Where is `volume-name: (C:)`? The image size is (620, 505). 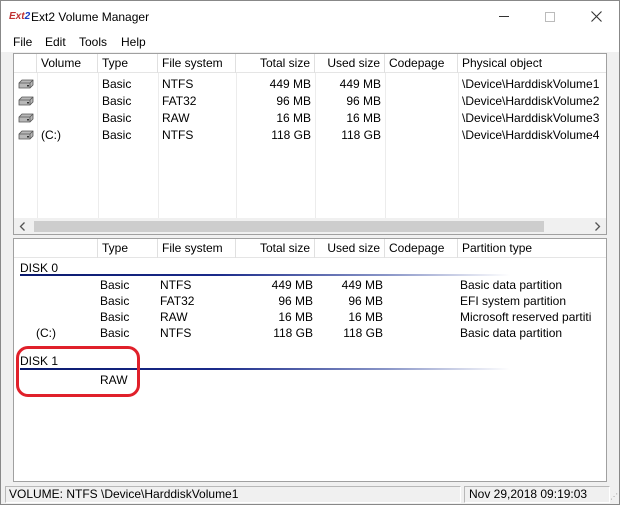 volume-name: (C:) is located at coordinates (51, 135).